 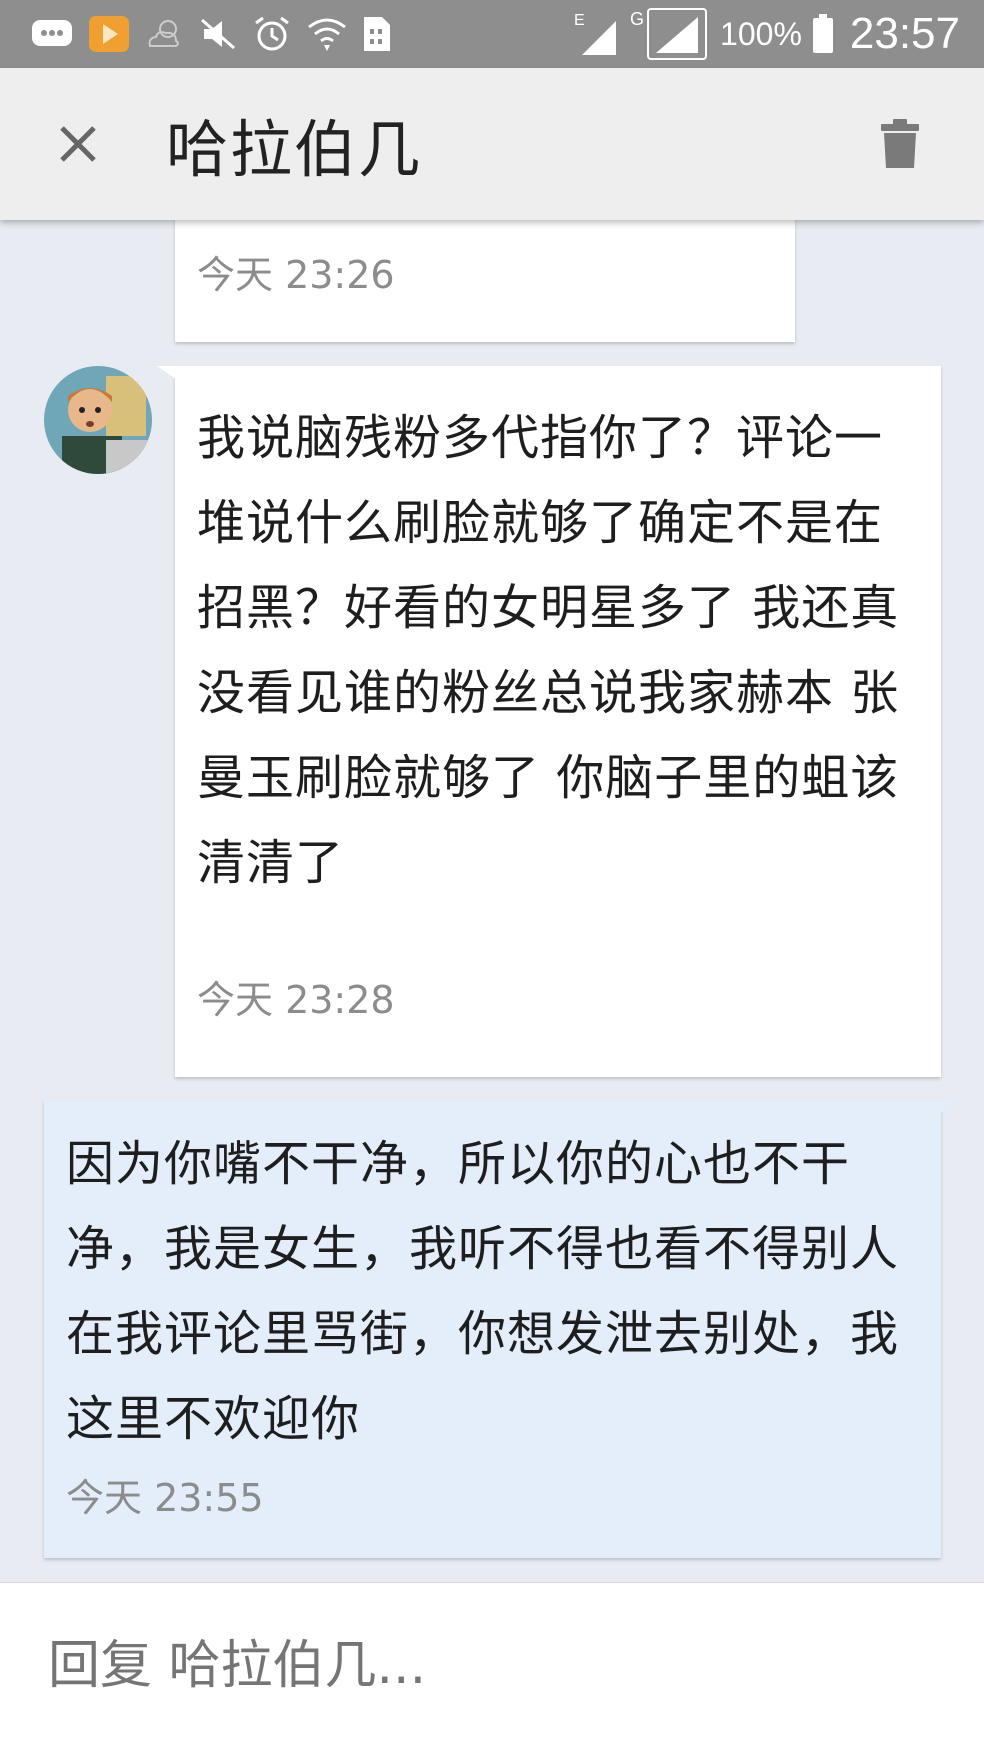 What do you see at coordinates (670, 34) in the screenshot?
I see `signal-g-icon: G` at bounding box center [670, 34].